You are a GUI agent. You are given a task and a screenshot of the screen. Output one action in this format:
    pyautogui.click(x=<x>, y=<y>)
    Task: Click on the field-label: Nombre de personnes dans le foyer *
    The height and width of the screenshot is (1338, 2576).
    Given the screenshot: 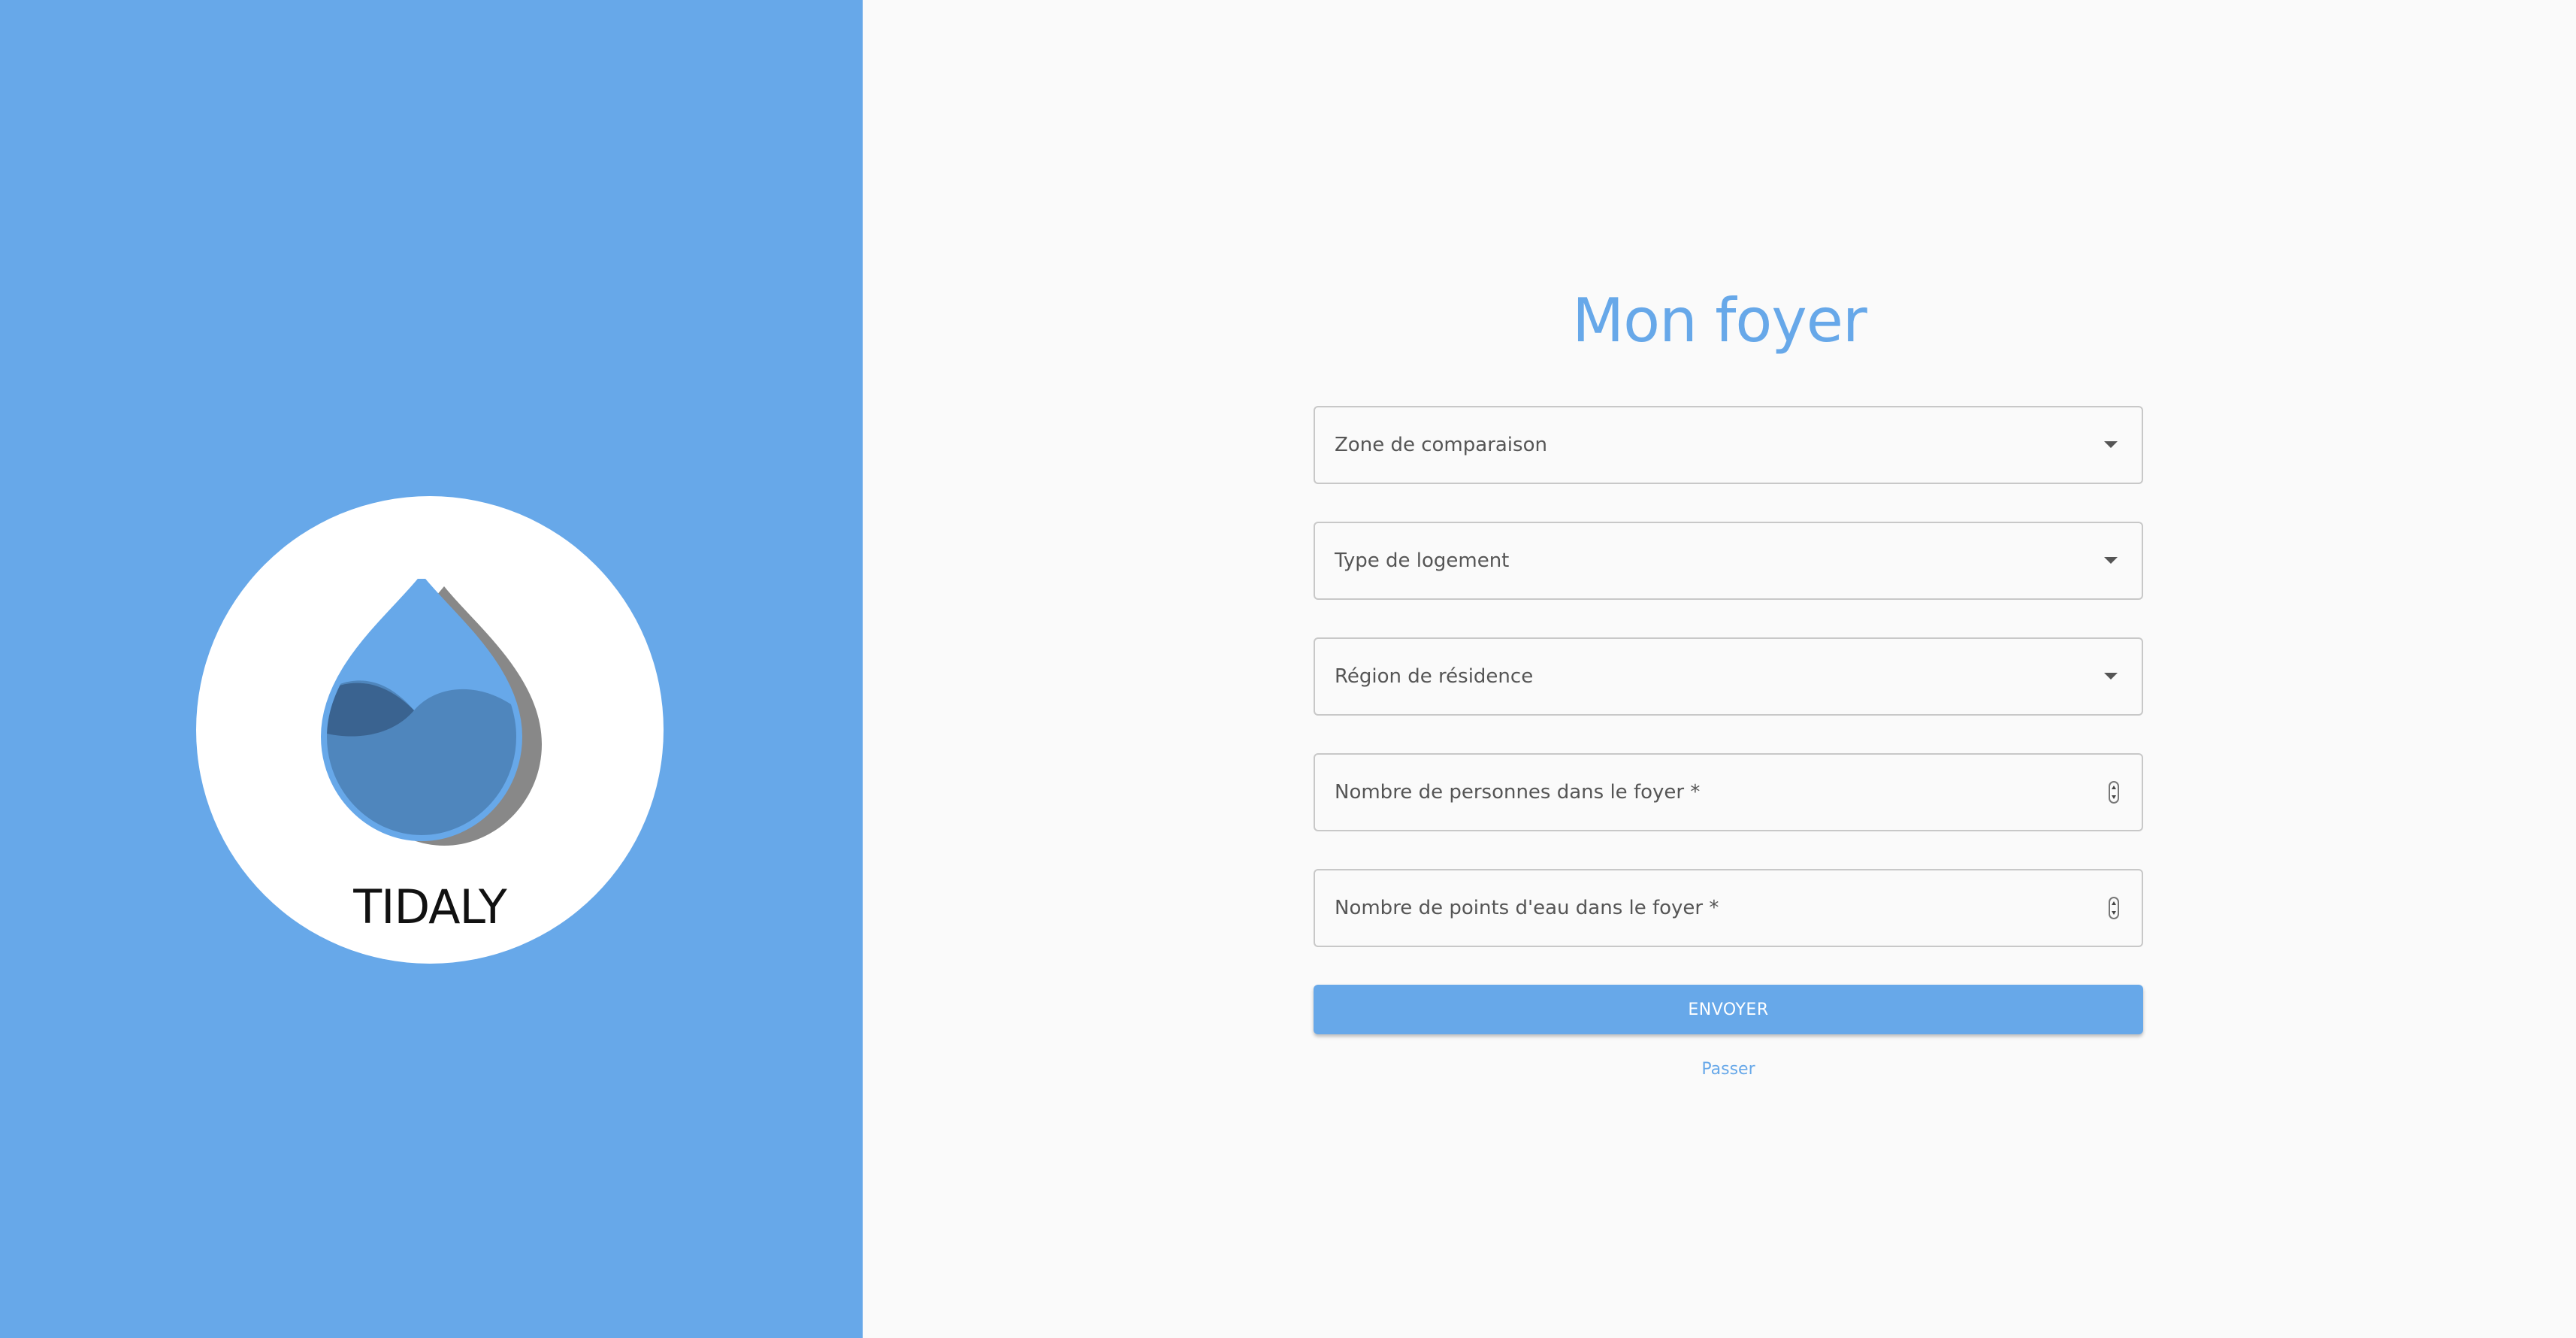 What is the action you would take?
    pyautogui.click(x=1518, y=792)
    